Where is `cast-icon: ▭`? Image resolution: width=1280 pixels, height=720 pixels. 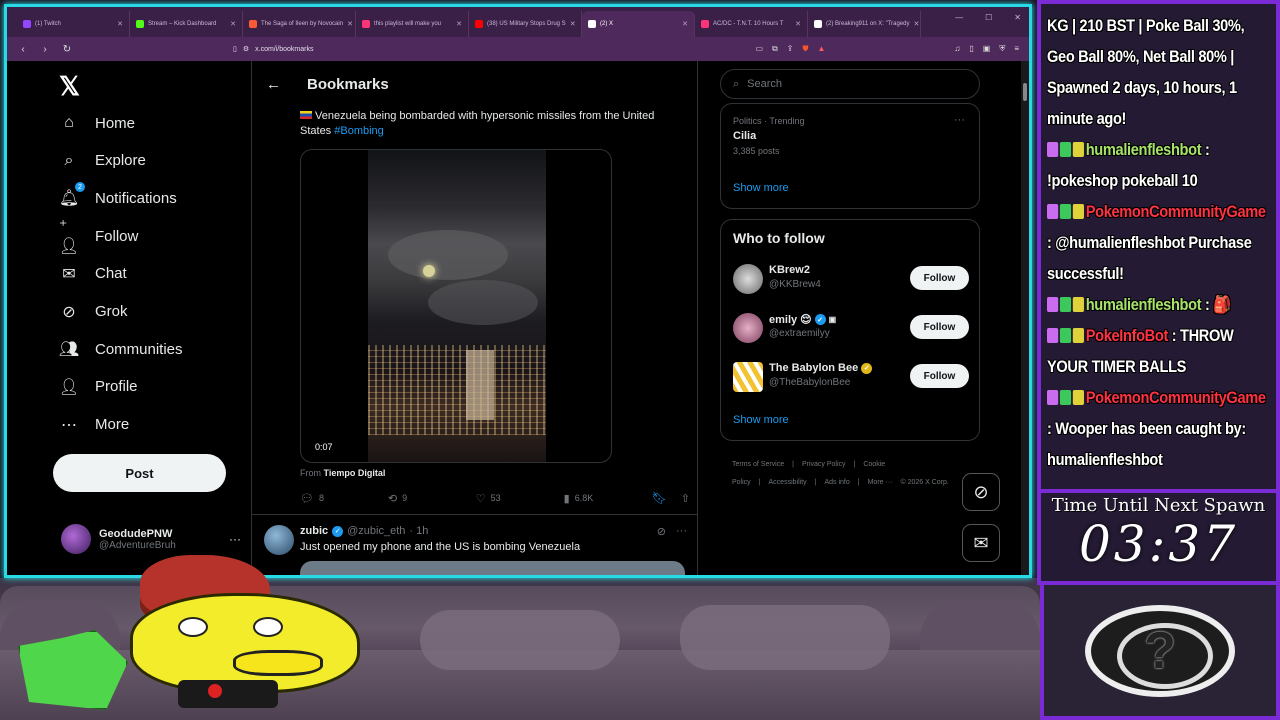
cast-icon: ▭ is located at coordinates (759, 49).